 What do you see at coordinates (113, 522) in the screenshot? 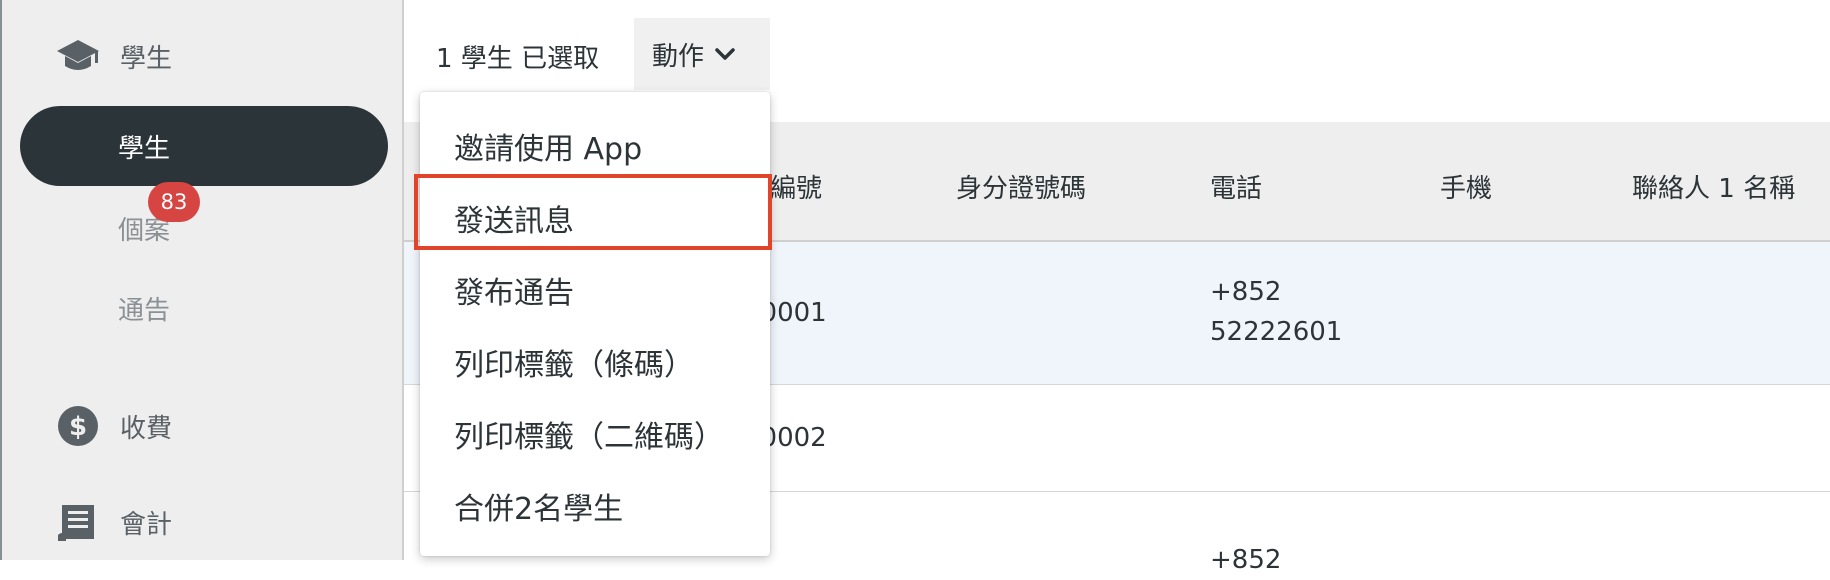
I see `sidebar-section-accounting: 會計` at bounding box center [113, 522].